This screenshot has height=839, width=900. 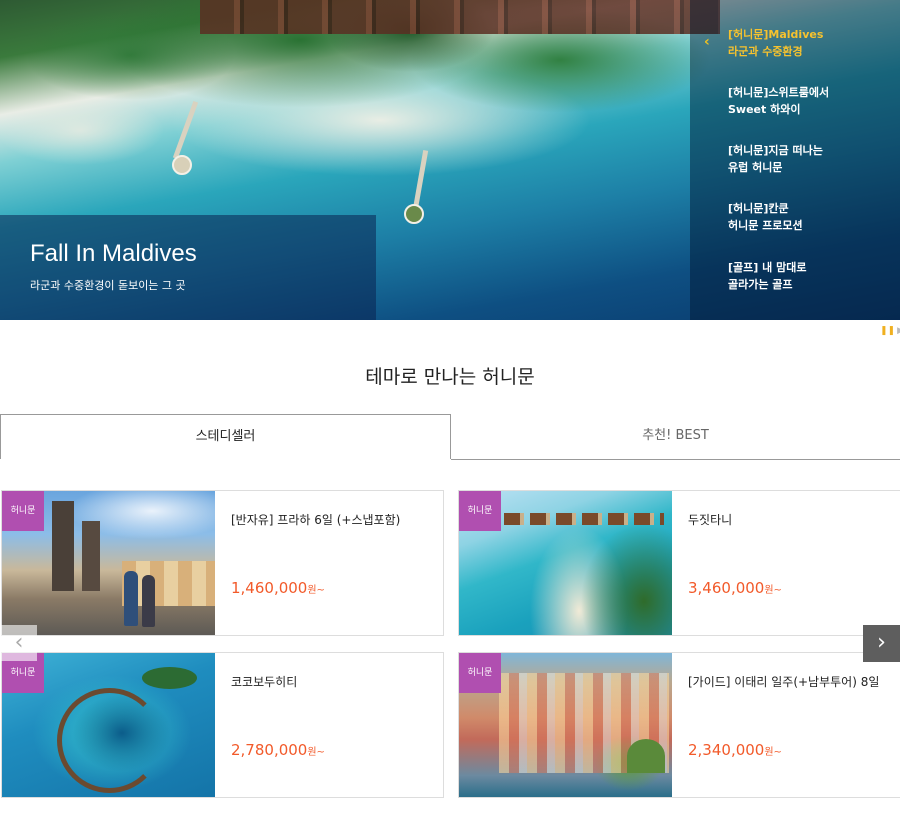 I want to click on product-price: 2,780,000원~, so click(x=278, y=750).